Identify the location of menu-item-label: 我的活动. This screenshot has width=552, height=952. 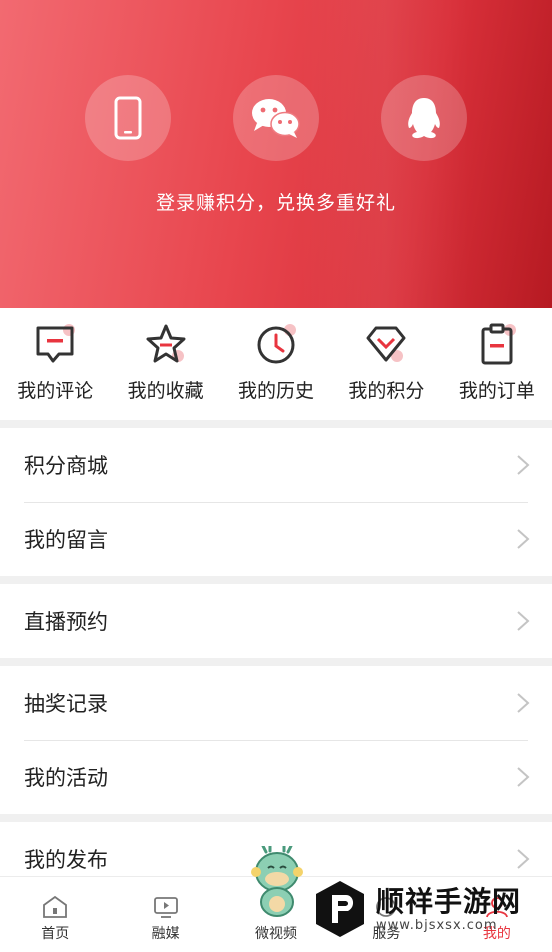
(66, 778).